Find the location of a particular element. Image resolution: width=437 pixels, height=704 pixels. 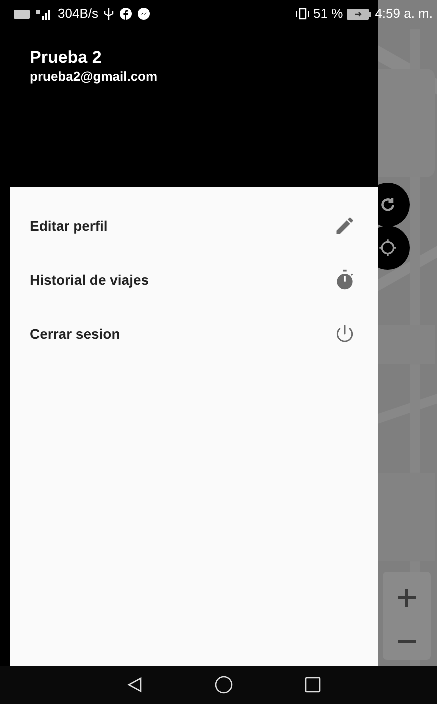

facebook-icon is located at coordinates (126, 14).